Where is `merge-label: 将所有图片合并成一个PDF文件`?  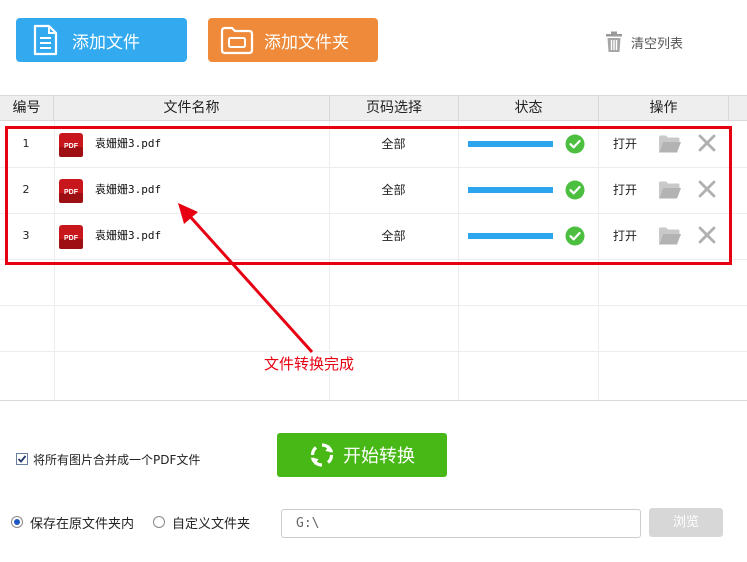 merge-label: 将所有图片合并成一个PDF文件 is located at coordinates (117, 459).